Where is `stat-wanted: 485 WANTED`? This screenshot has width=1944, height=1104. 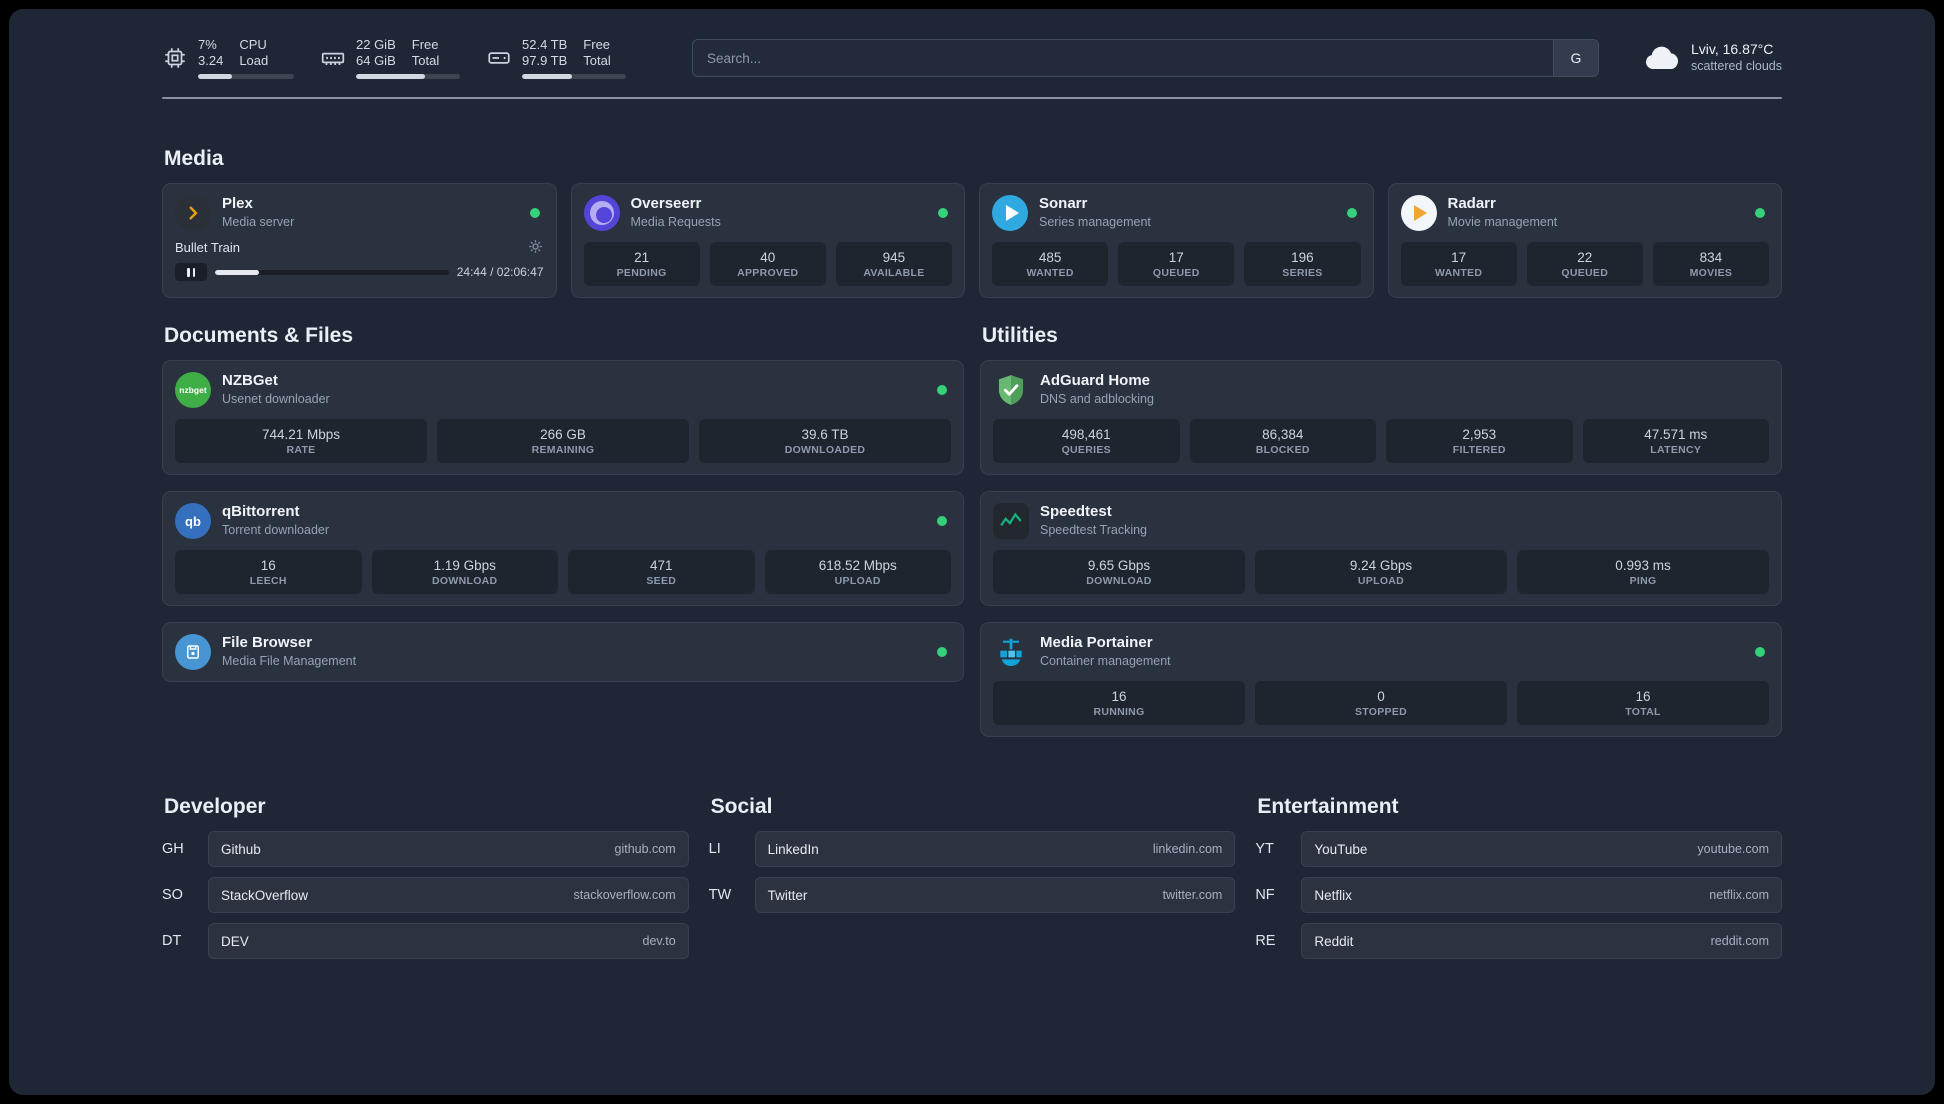 stat-wanted: 485 WANTED is located at coordinates (1050, 264).